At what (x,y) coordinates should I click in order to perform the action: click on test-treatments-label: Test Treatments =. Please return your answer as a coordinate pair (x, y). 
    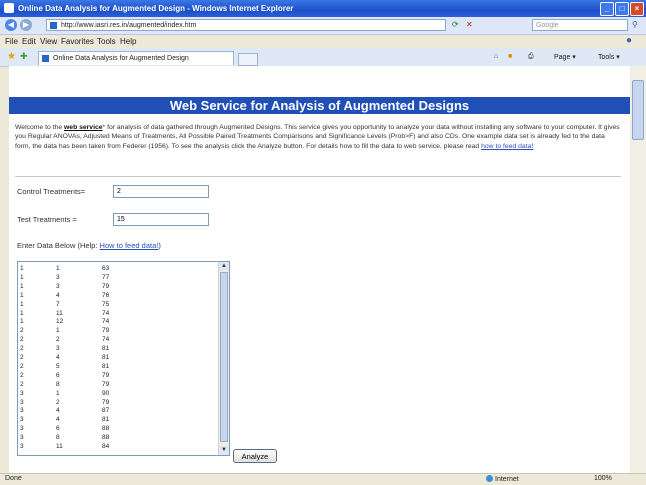
    Looking at the image, I should click on (47, 219).